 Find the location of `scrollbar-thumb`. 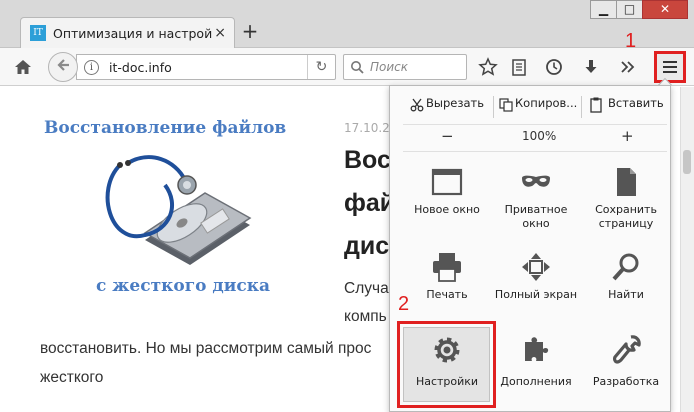

scrollbar-thumb is located at coordinates (687, 162).